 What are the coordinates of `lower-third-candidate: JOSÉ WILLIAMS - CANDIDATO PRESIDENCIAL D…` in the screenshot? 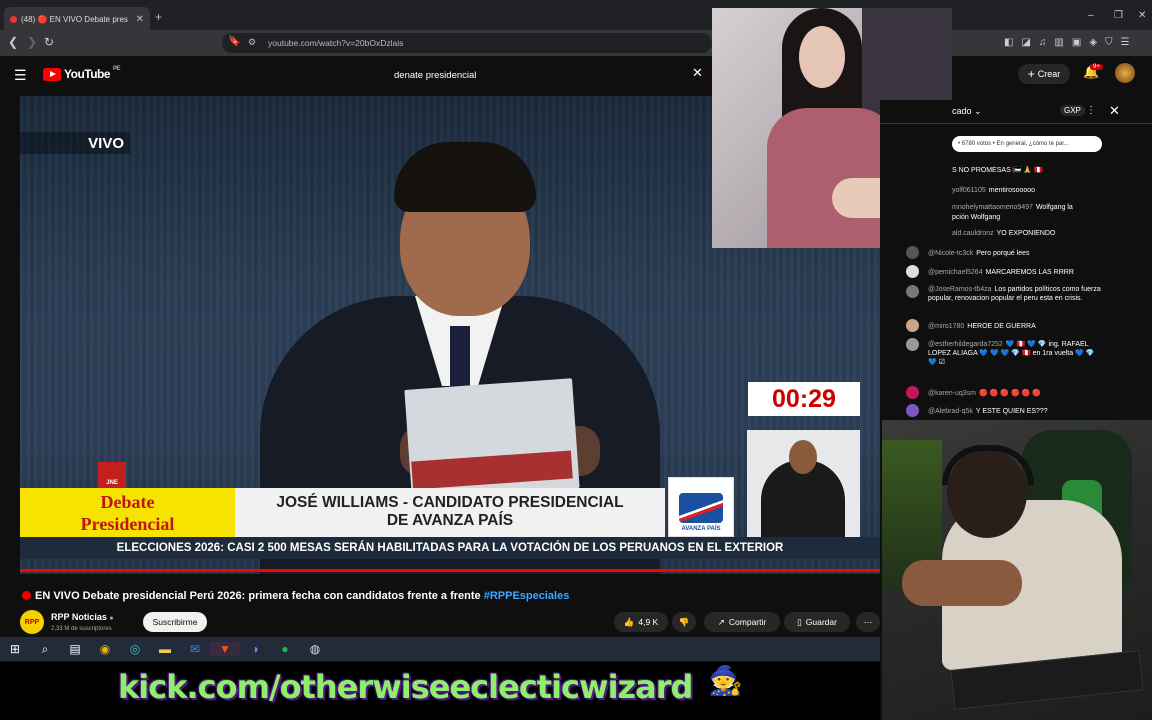 It's located at (450, 512).